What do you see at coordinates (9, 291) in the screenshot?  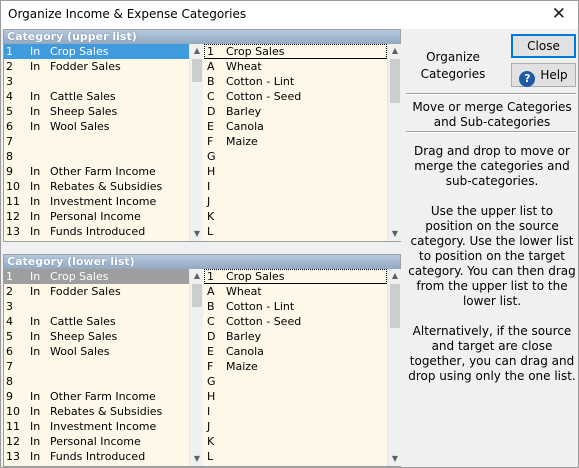 I see `category-number: 2` at bounding box center [9, 291].